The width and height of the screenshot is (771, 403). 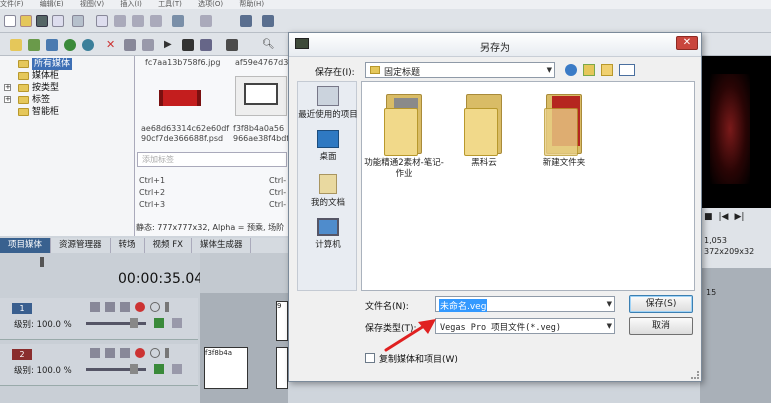 What do you see at coordinates (460, 70) in the screenshot?
I see `save-in-dropdown: 固定标题 ▼` at bounding box center [460, 70].